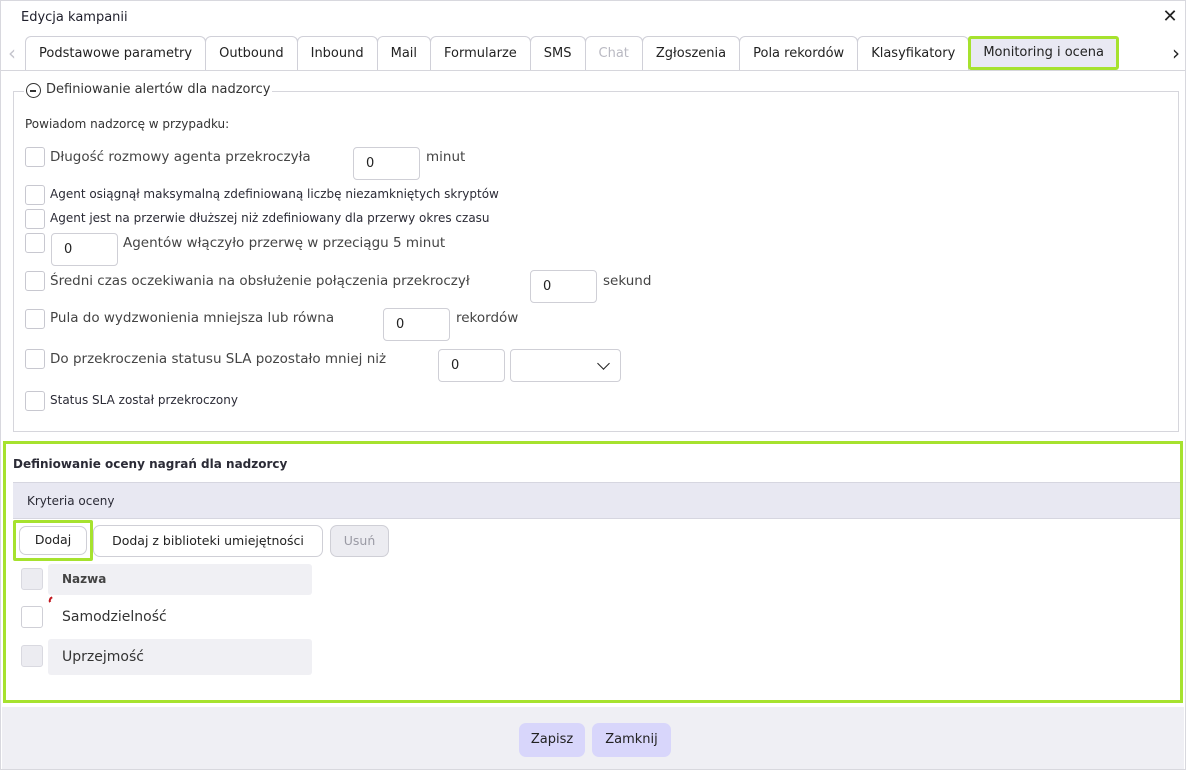 This screenshot has width=1186, height=770. What do you see at coordinates (480, 53) in the screenshot?
I see `tab-formularze: Formularze` at bounding box center [480, 53].